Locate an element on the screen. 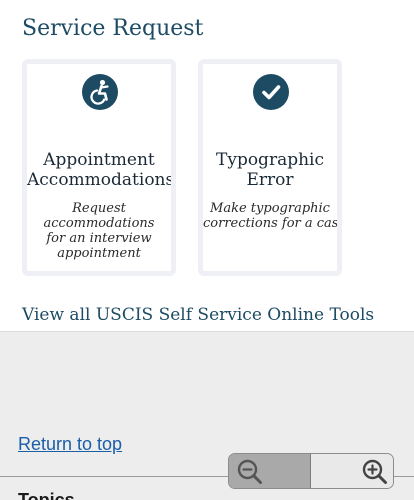 Image resolution: width=414 pixels, height=500 pixels. accessibility-icon is located at coordinates (100, 92).